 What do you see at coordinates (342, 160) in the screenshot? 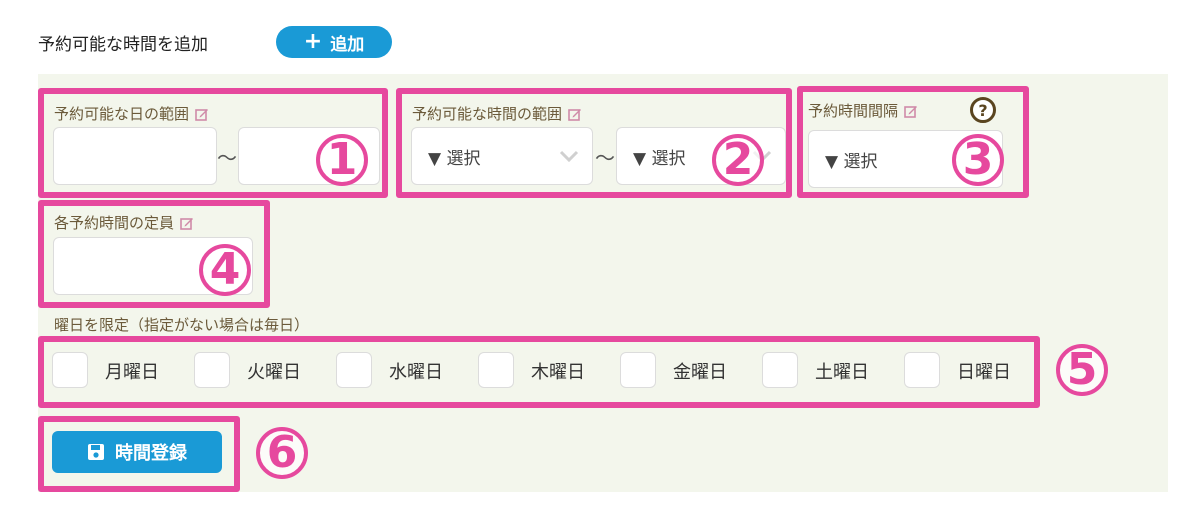
I see `callout-1: 1` at bounding box center [342, 160].